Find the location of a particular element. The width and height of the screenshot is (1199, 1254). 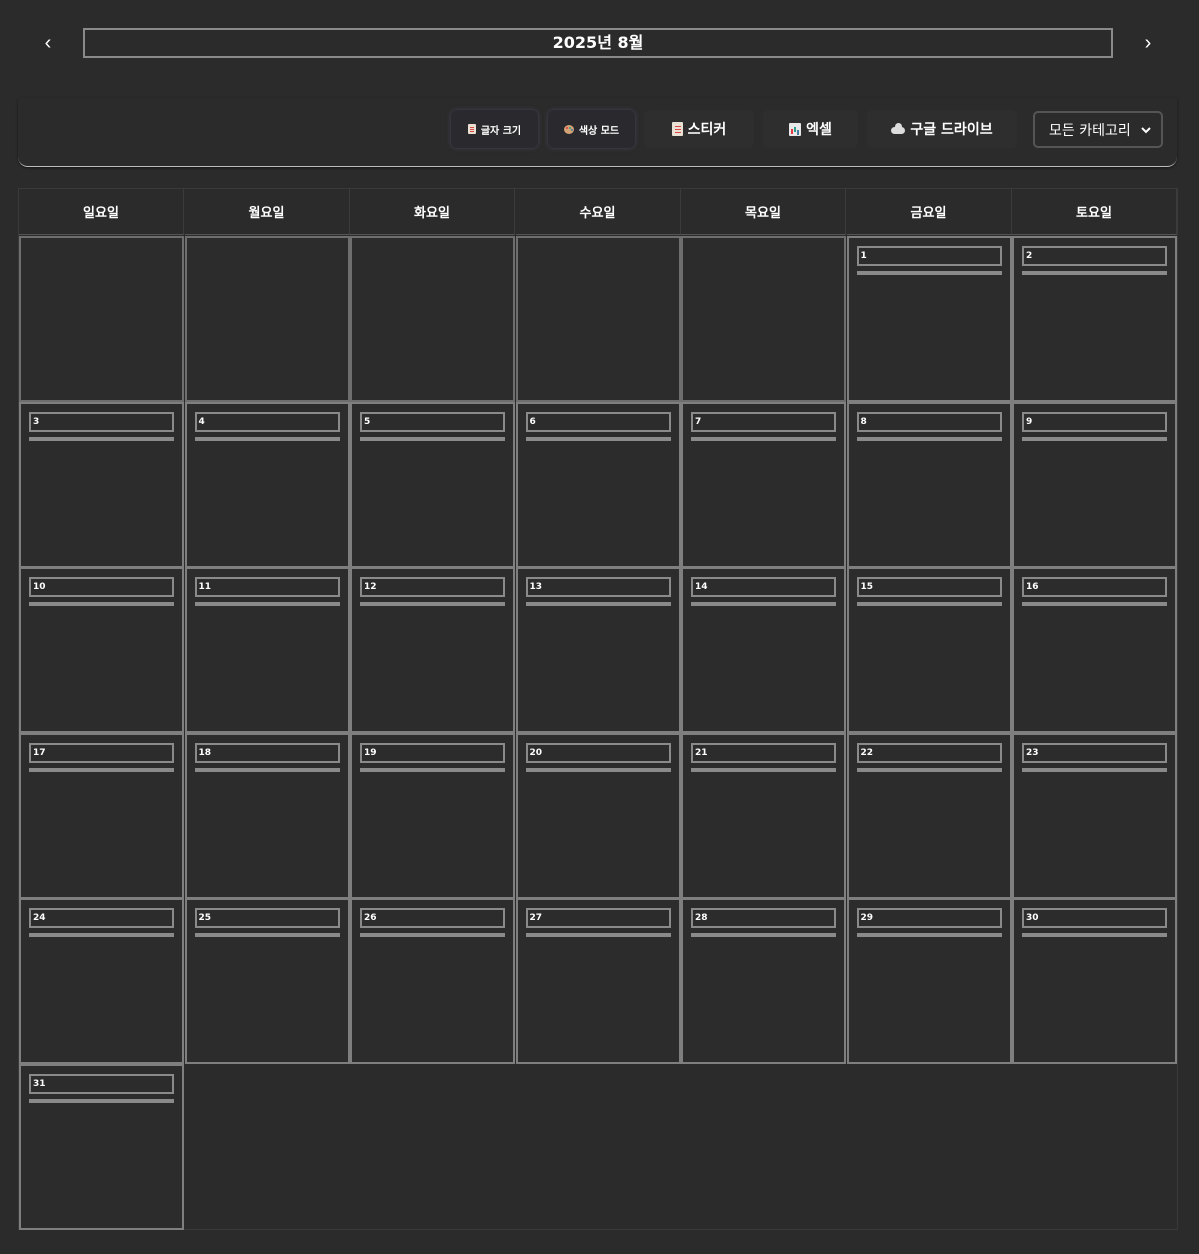

google-drive-button: 구글 드라이브 is located at coordinates (942, 129).